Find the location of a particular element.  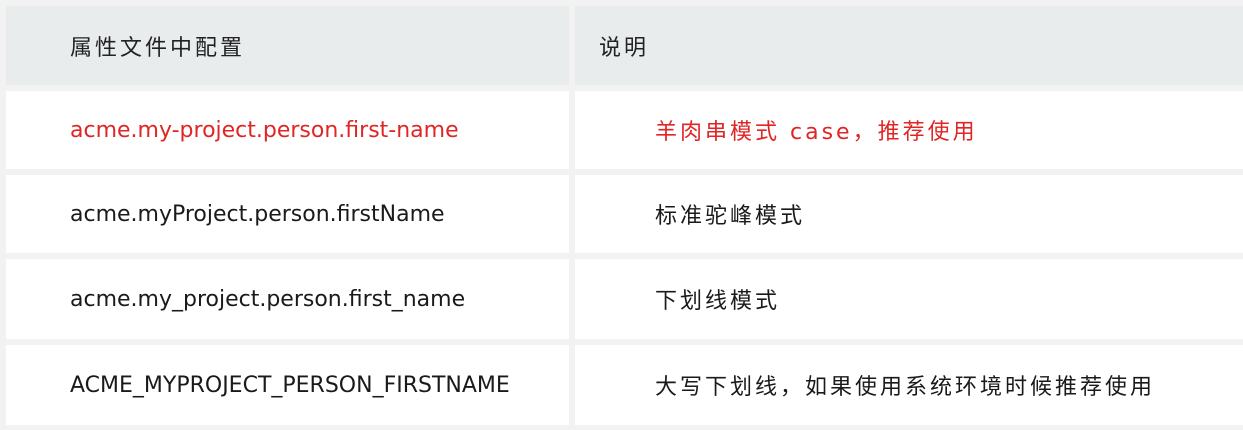

row-4-description: 大写下划线，如果使用系统环境时候推荐使用 is located at coordinates (905, 387).